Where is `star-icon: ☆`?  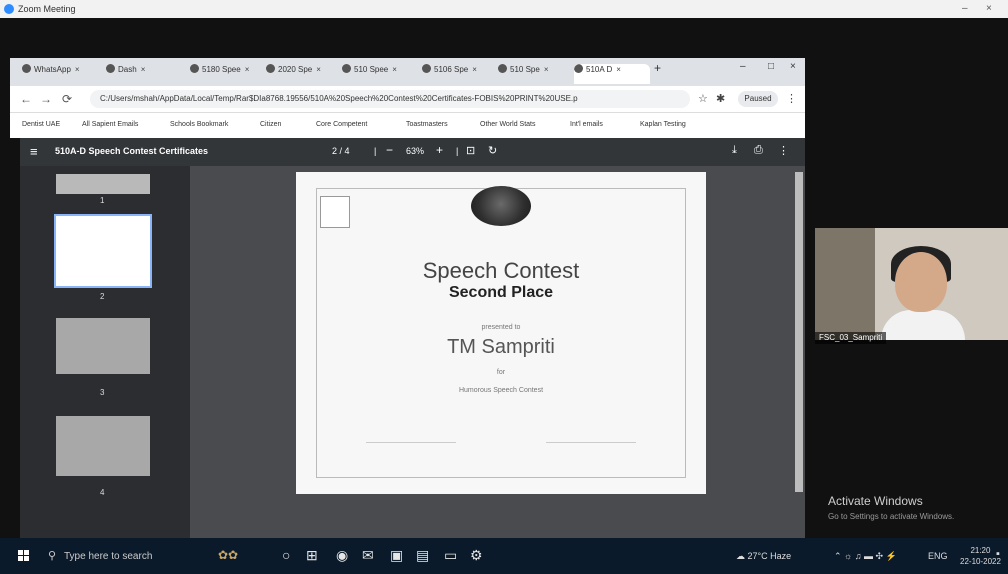
star-icon: ☆ is located at coordinates (703, 98).